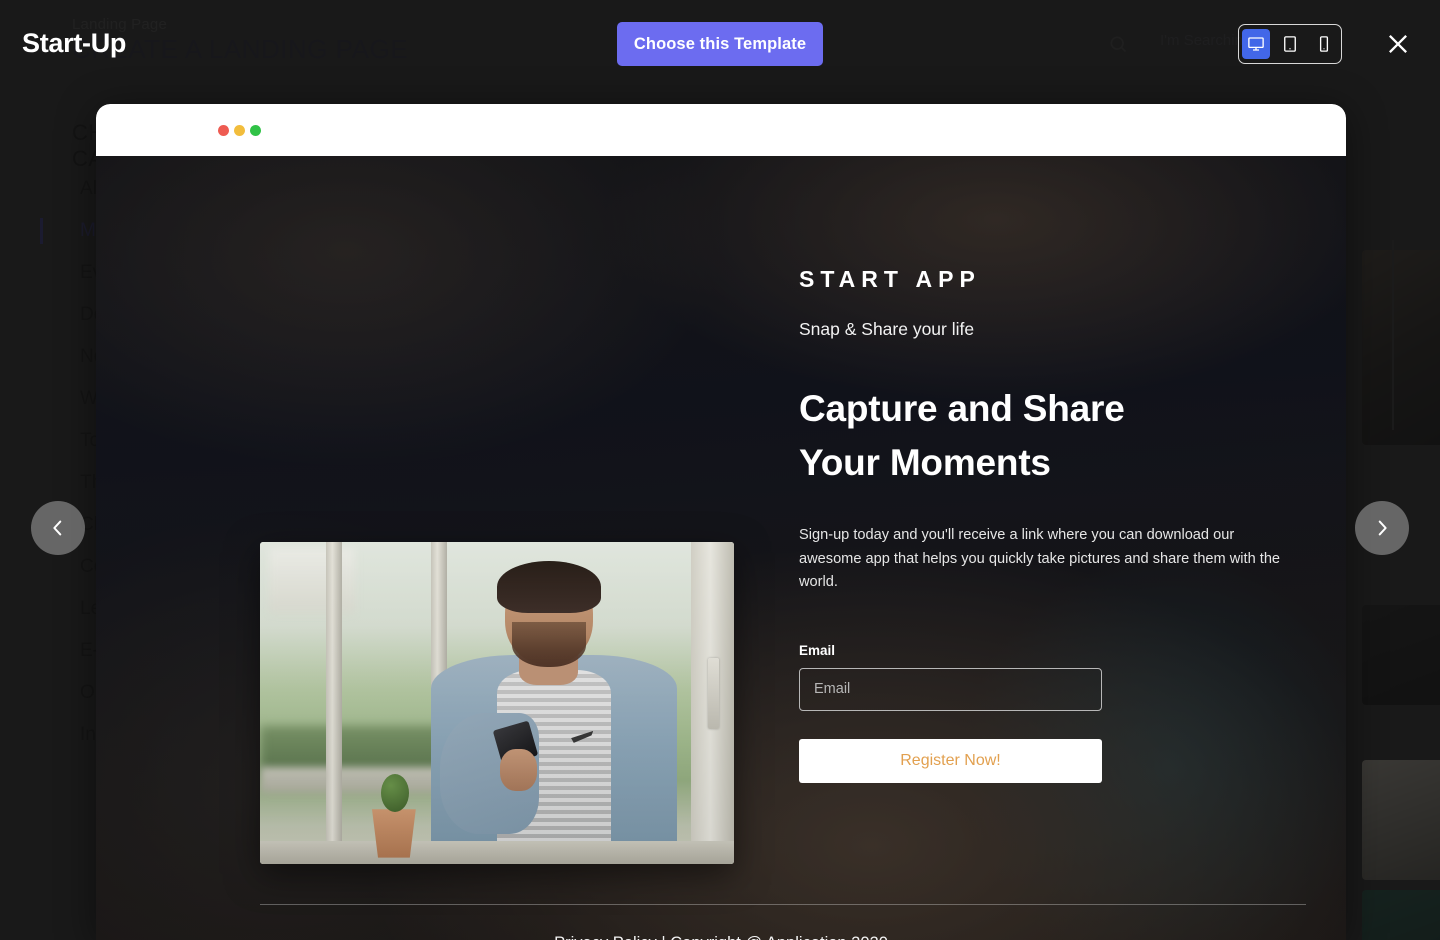 The image size is (1440, 940). What do you see at coordinates (74, 43) in the screenshot?
I see `template-name: Start-Up` at bounding box center [74, 43].